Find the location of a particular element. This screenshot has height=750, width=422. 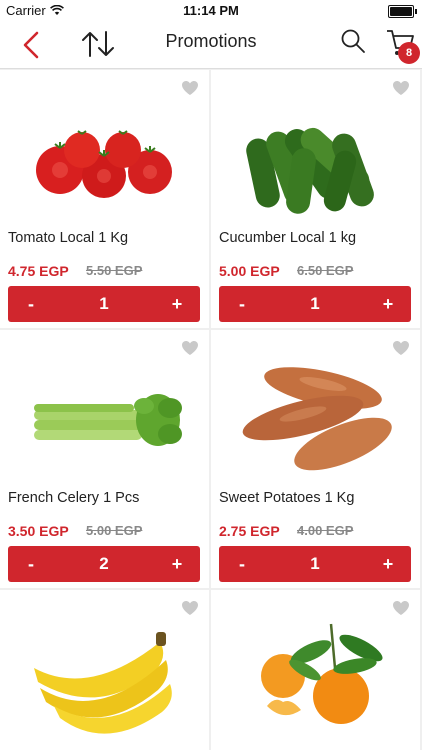

product-old-price: 6.50 EGP is located at coordinates (325, 270).